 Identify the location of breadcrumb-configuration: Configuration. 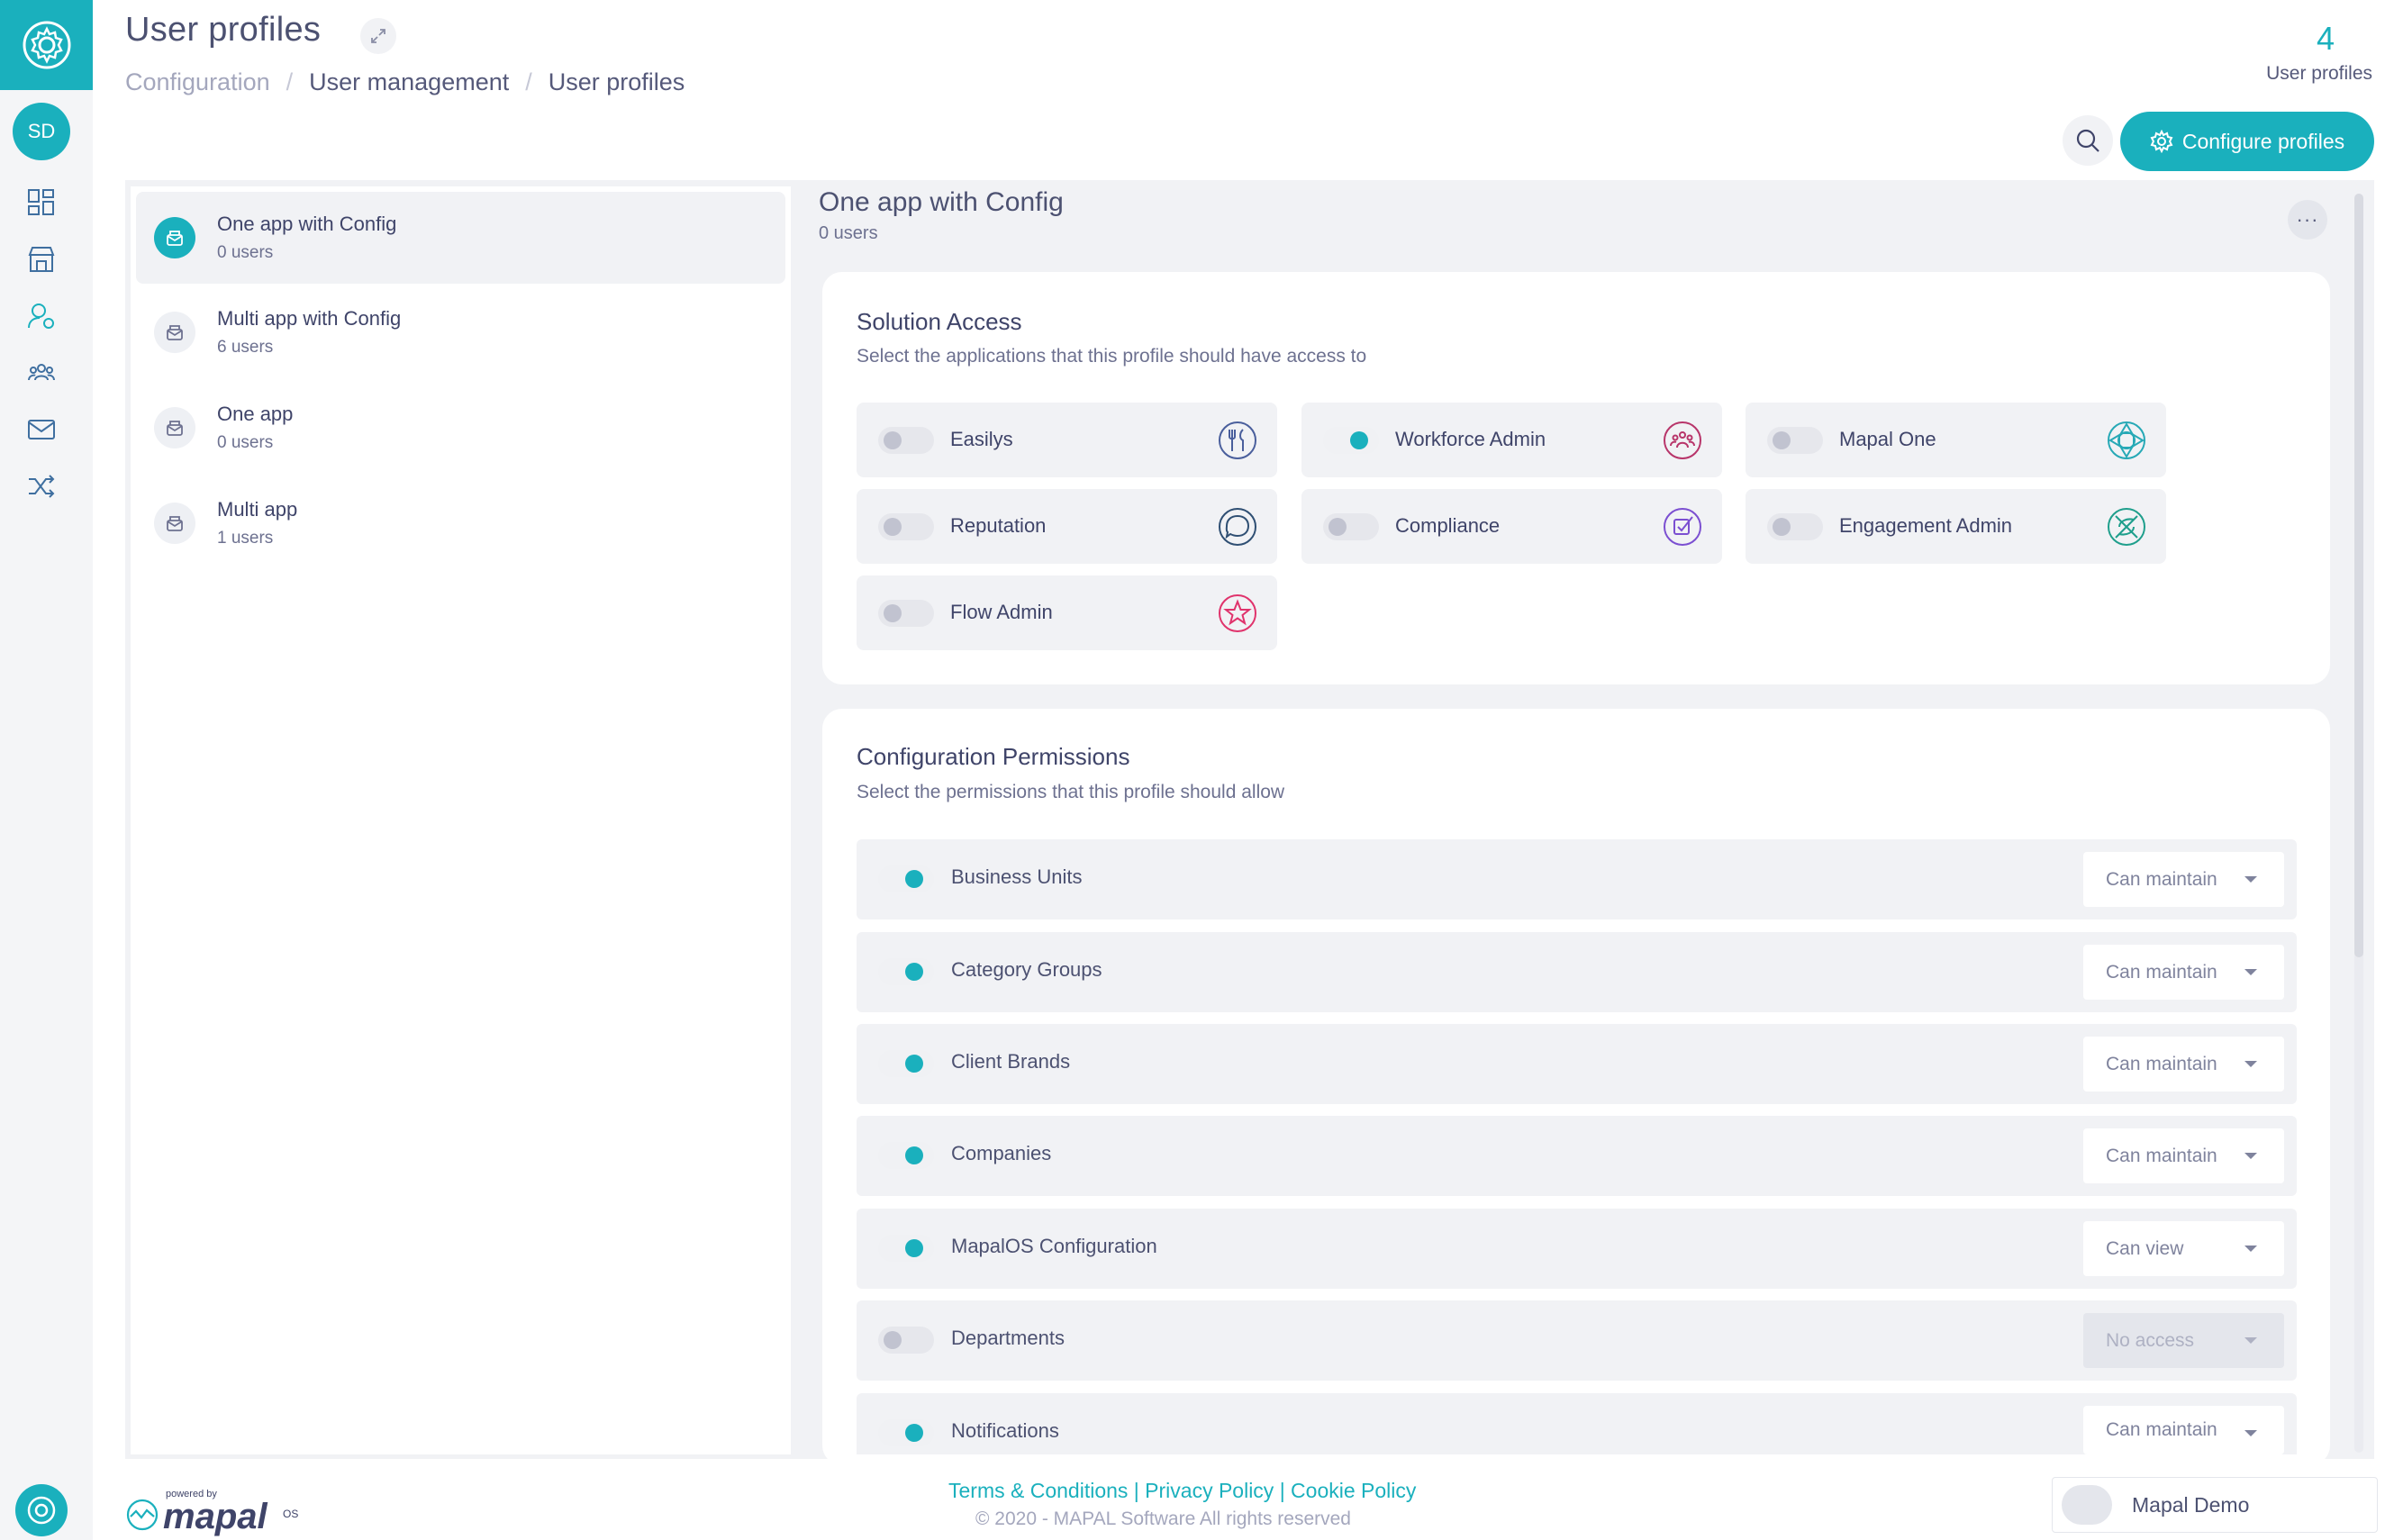
(197, 82).